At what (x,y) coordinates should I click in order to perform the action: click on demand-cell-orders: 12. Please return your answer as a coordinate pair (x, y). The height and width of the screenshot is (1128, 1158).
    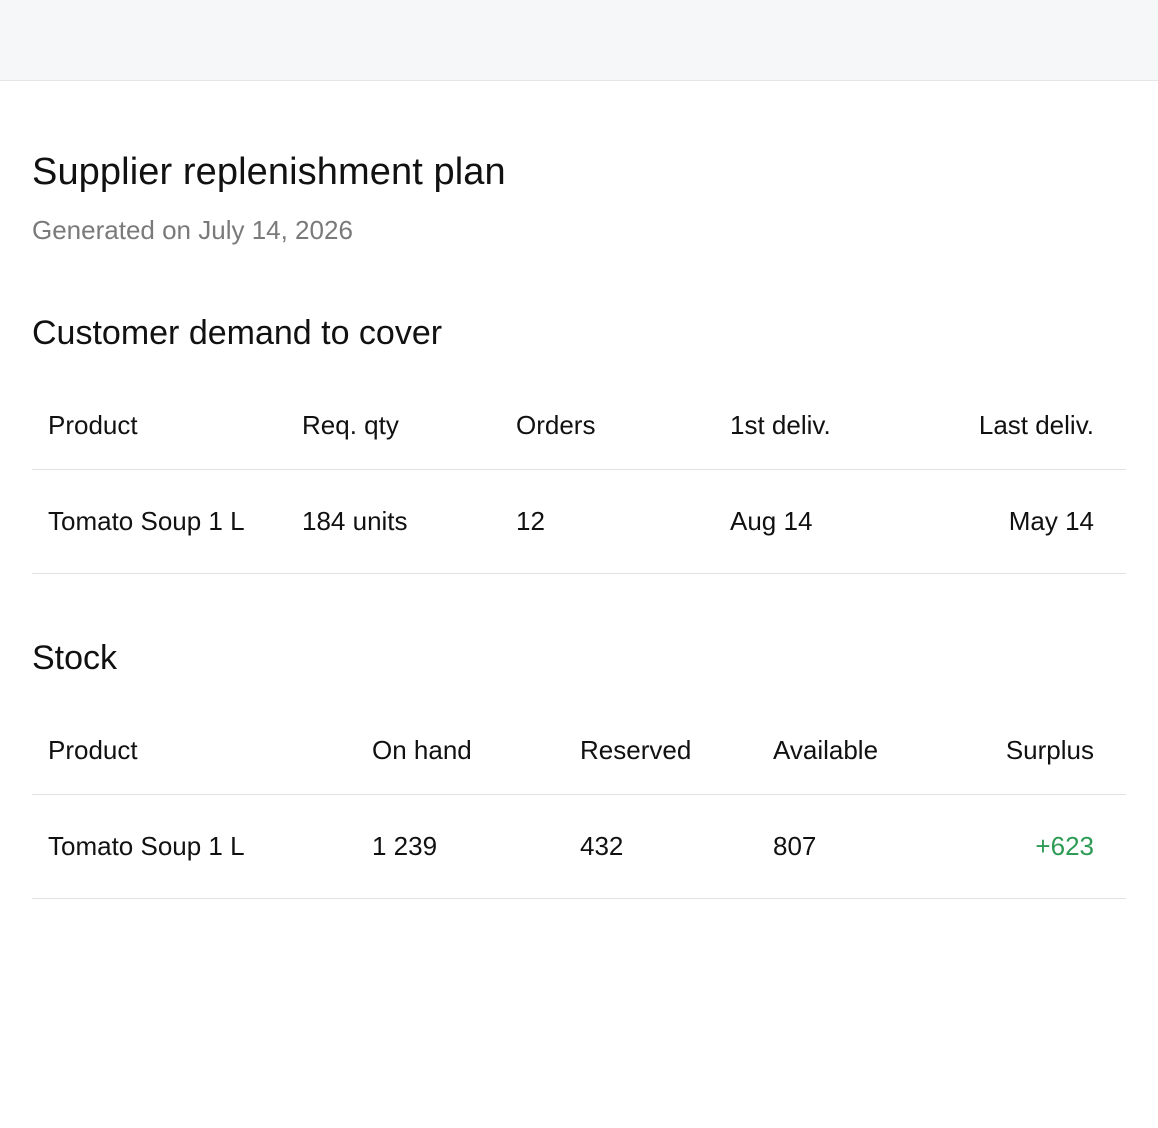
    Looking at the image, I should click on (607, 521).